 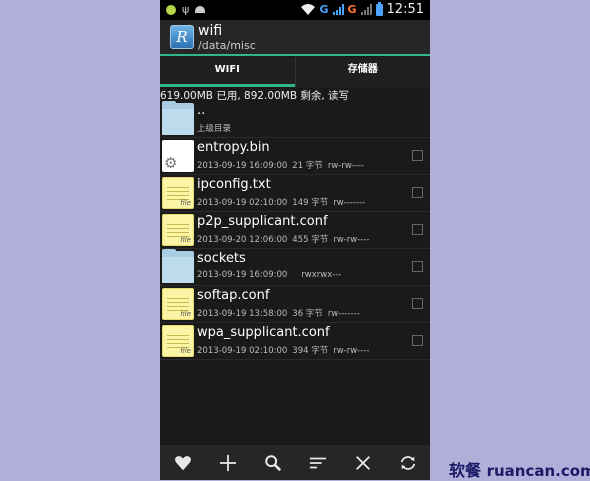 I want to click on file-permissions: rwxrwx---, so click(x=321, y=275).